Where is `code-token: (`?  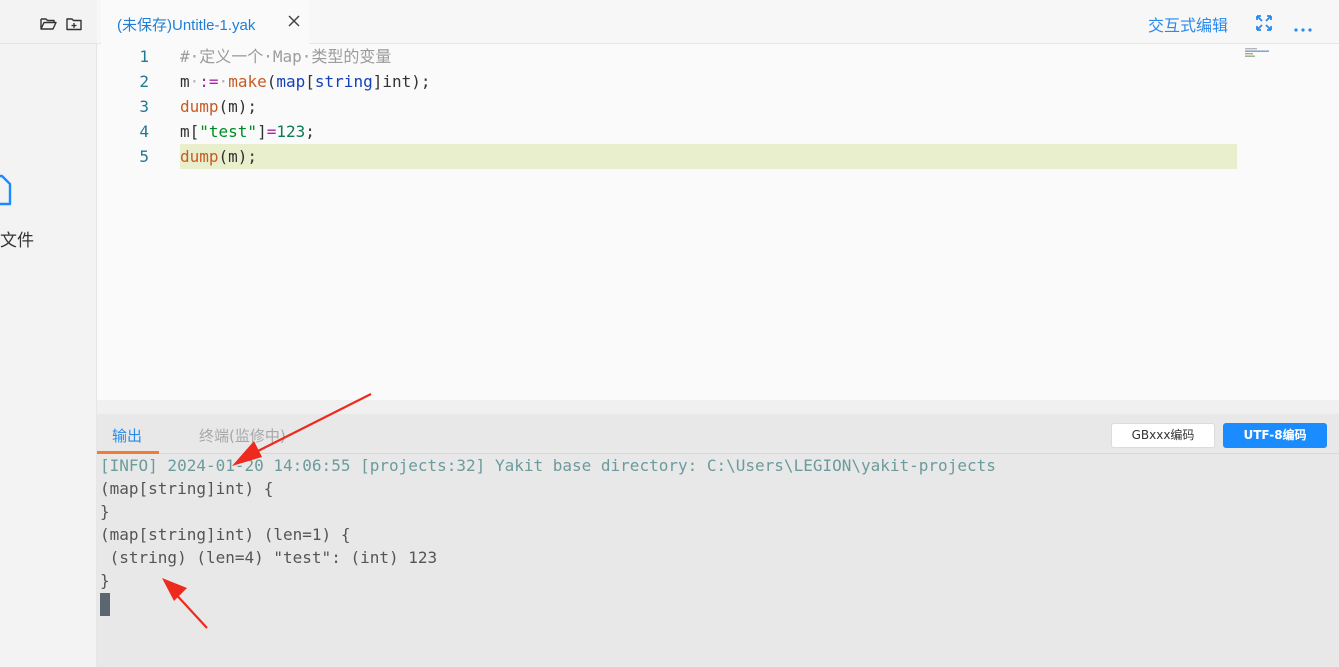
code-token: ( is located at coordinates (271, 81).